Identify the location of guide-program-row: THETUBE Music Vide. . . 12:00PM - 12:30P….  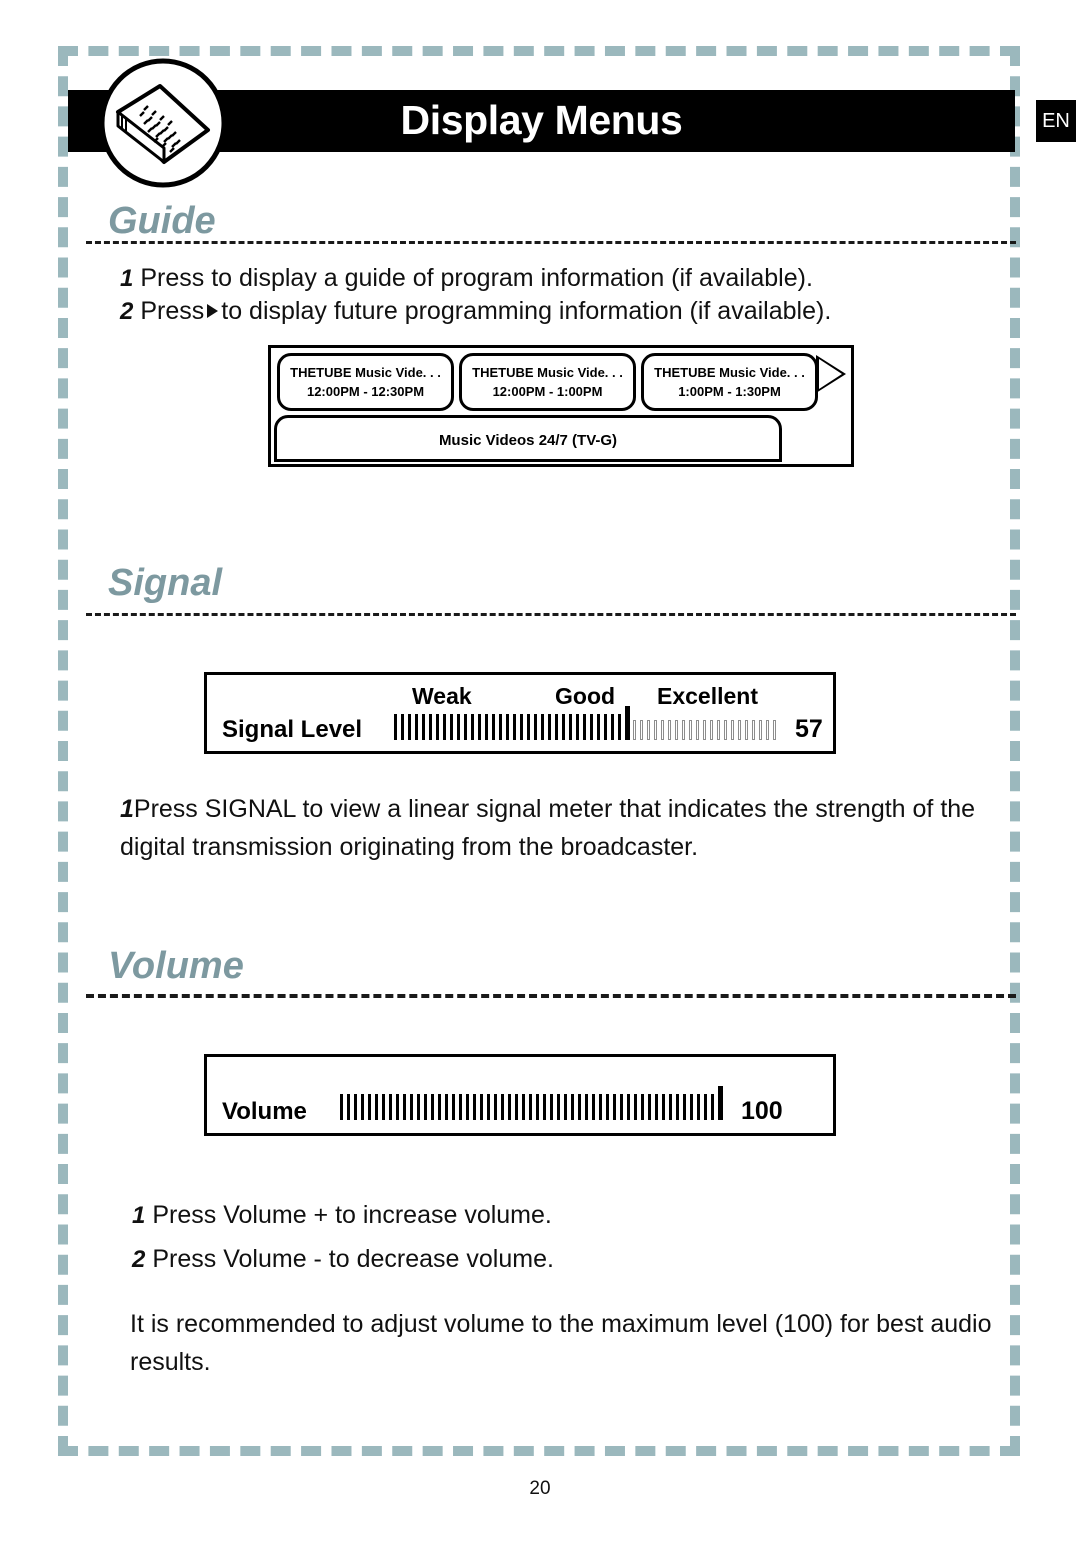
(564, 383).